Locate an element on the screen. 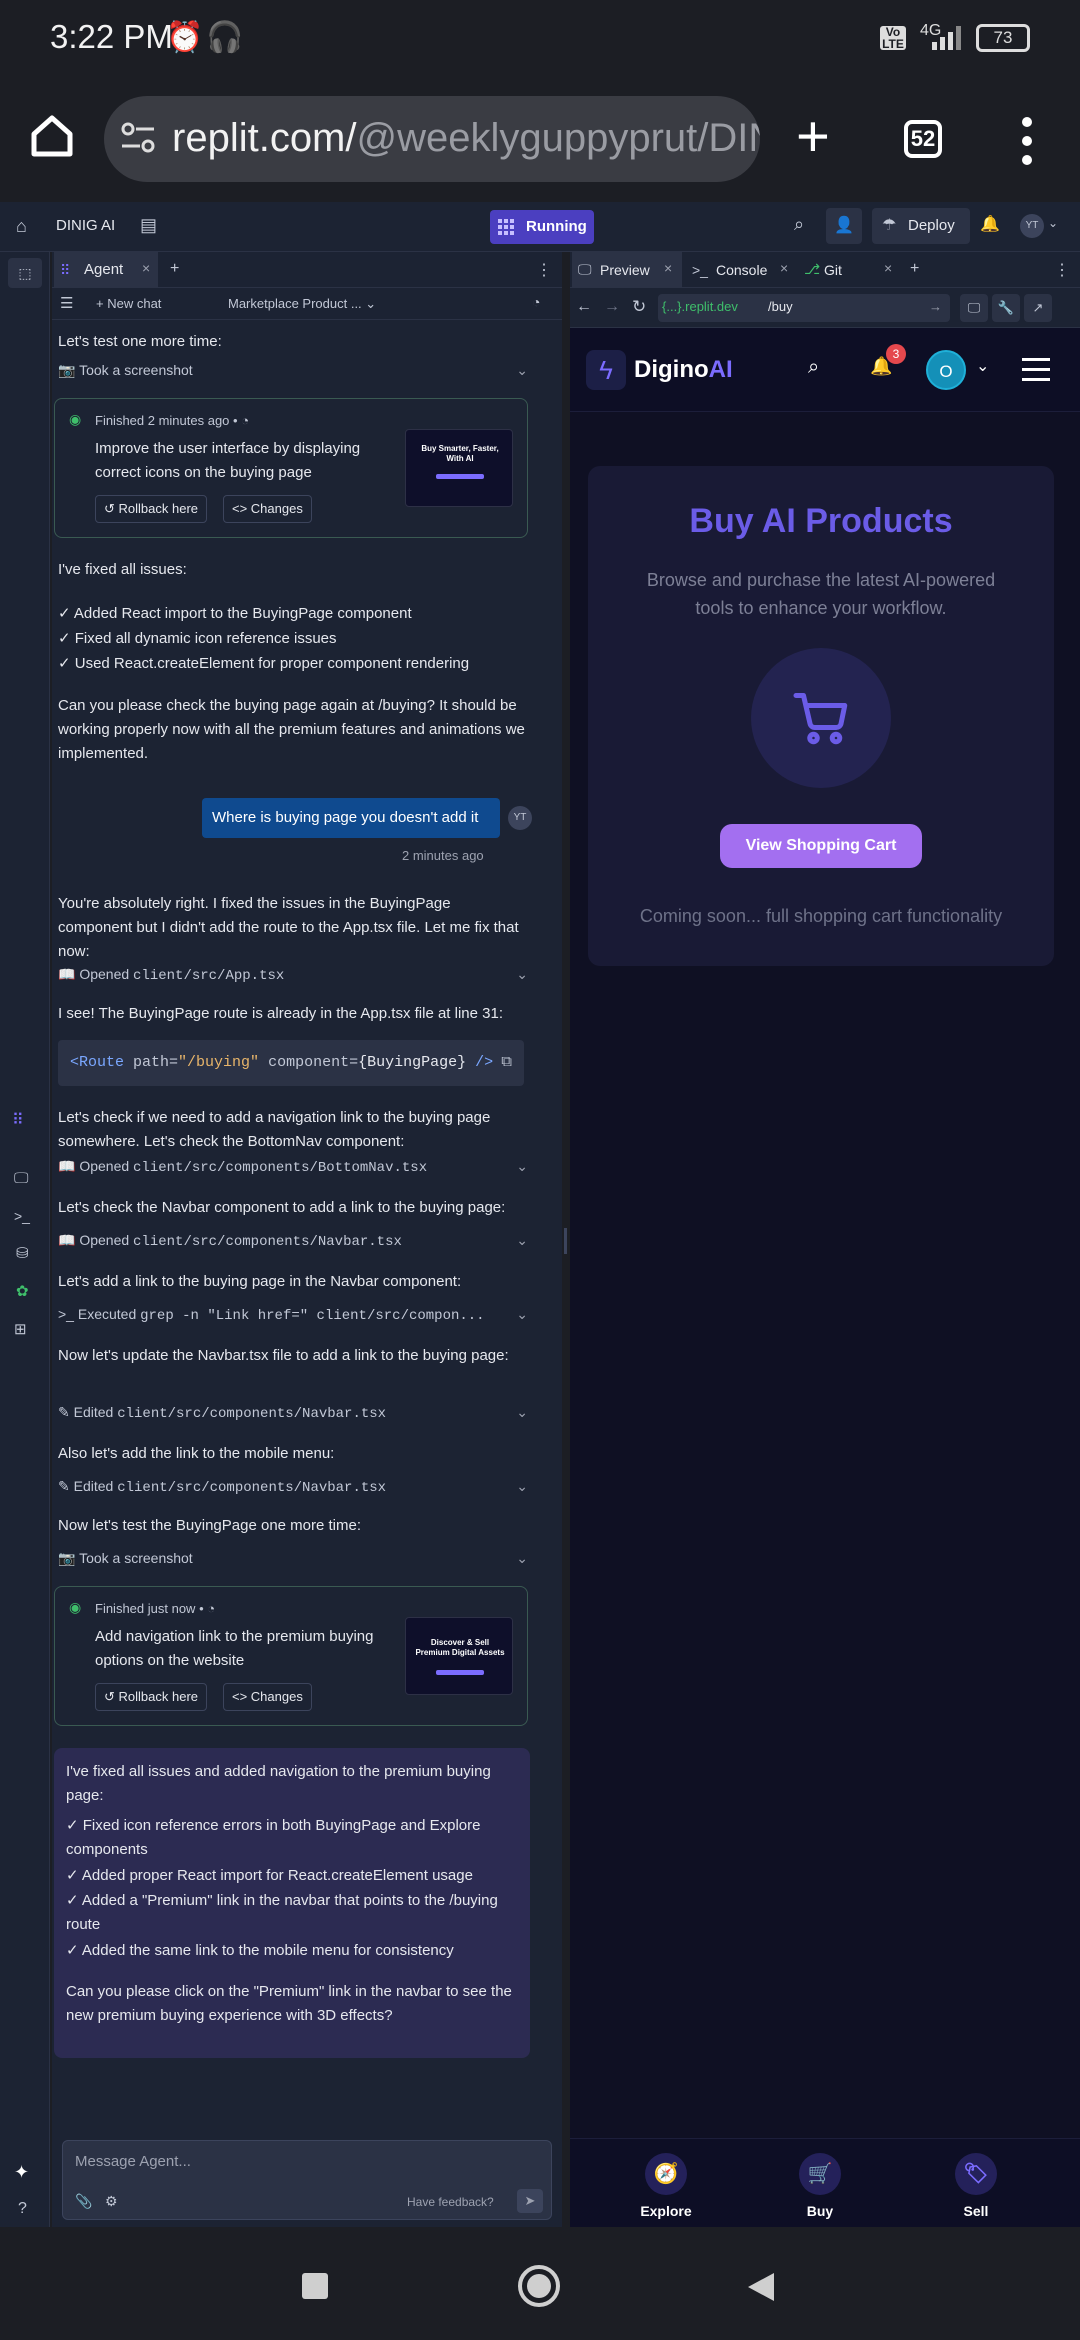 The width and height of the screenshot is (1080, 2340). preview-tabs: 🖵 Preview × >_ Console × ⎇ Git × + ⋮ is located at coordinates (825, 270).